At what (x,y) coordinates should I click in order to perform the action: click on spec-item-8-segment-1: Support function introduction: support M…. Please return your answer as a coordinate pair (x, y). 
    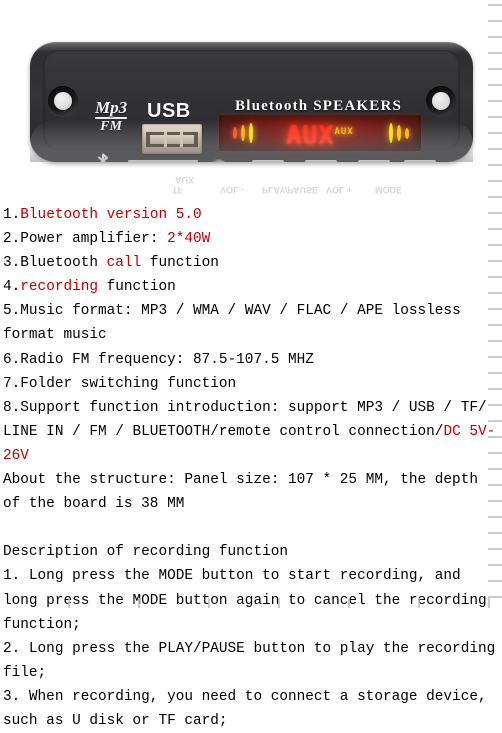
    Looking at the image, I should click on (249, 419).